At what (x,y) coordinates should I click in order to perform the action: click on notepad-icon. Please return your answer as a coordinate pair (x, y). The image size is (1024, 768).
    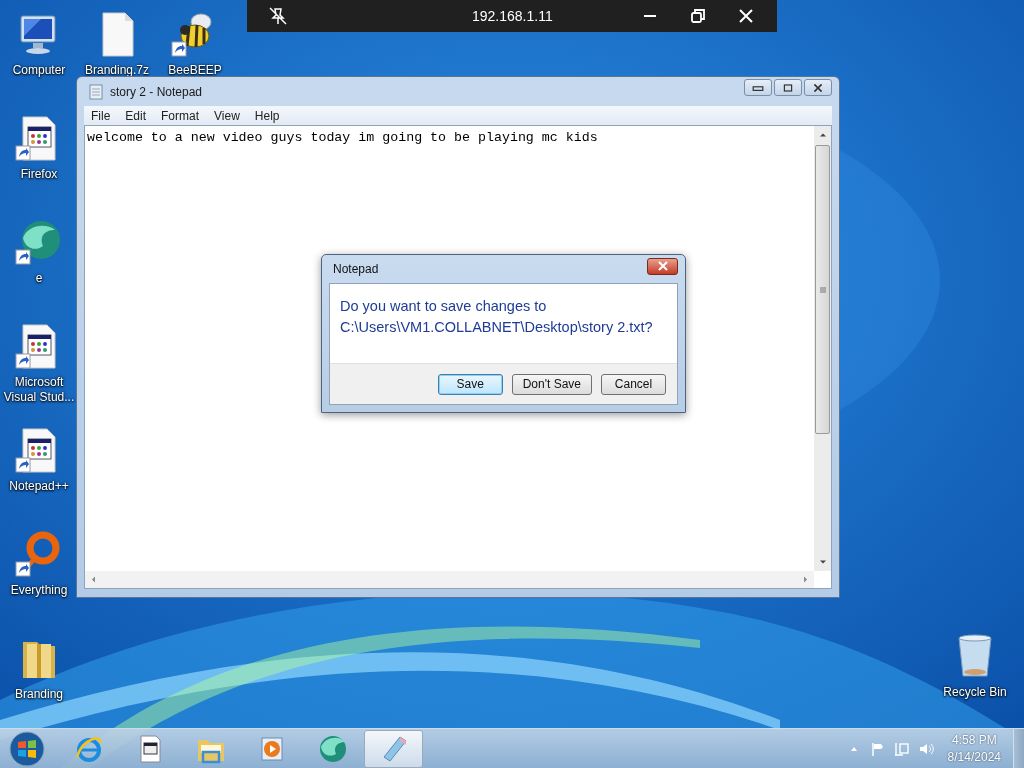
    Looking at the image, I should click on (96, 91).